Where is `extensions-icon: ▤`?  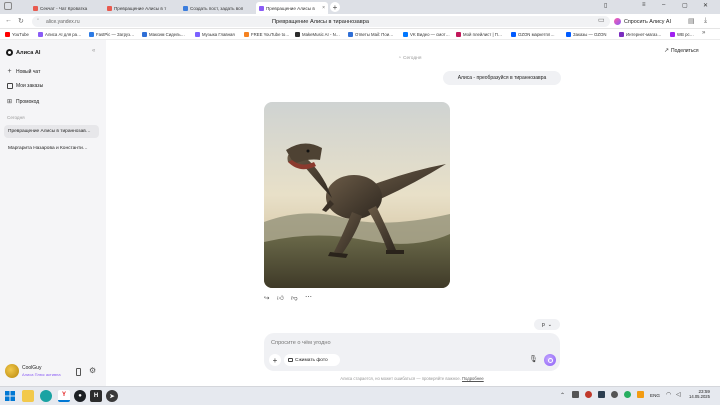 extensions-icon: ▤ is located at coordinates (691, 21).